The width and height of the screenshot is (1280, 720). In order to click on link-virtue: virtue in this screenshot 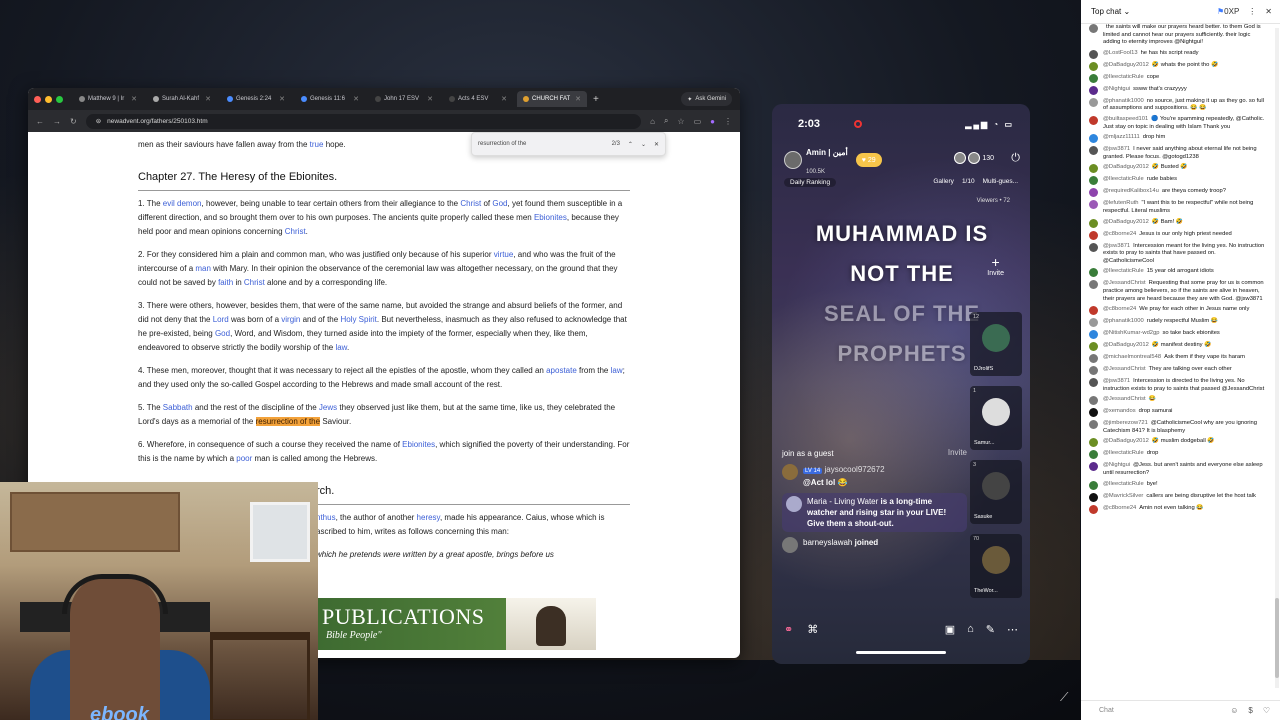, I will do `click(504, 254)`.